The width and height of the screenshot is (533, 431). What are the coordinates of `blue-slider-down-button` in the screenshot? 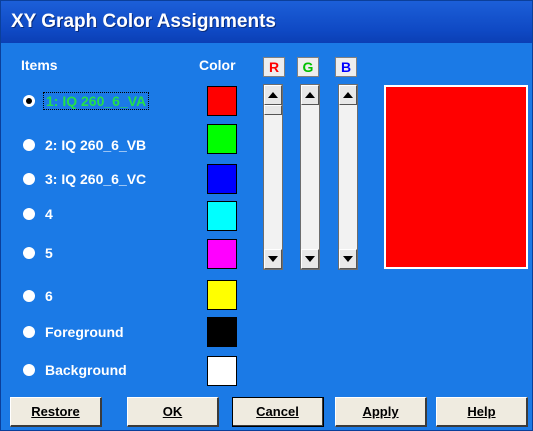 It's located at (348, 259).